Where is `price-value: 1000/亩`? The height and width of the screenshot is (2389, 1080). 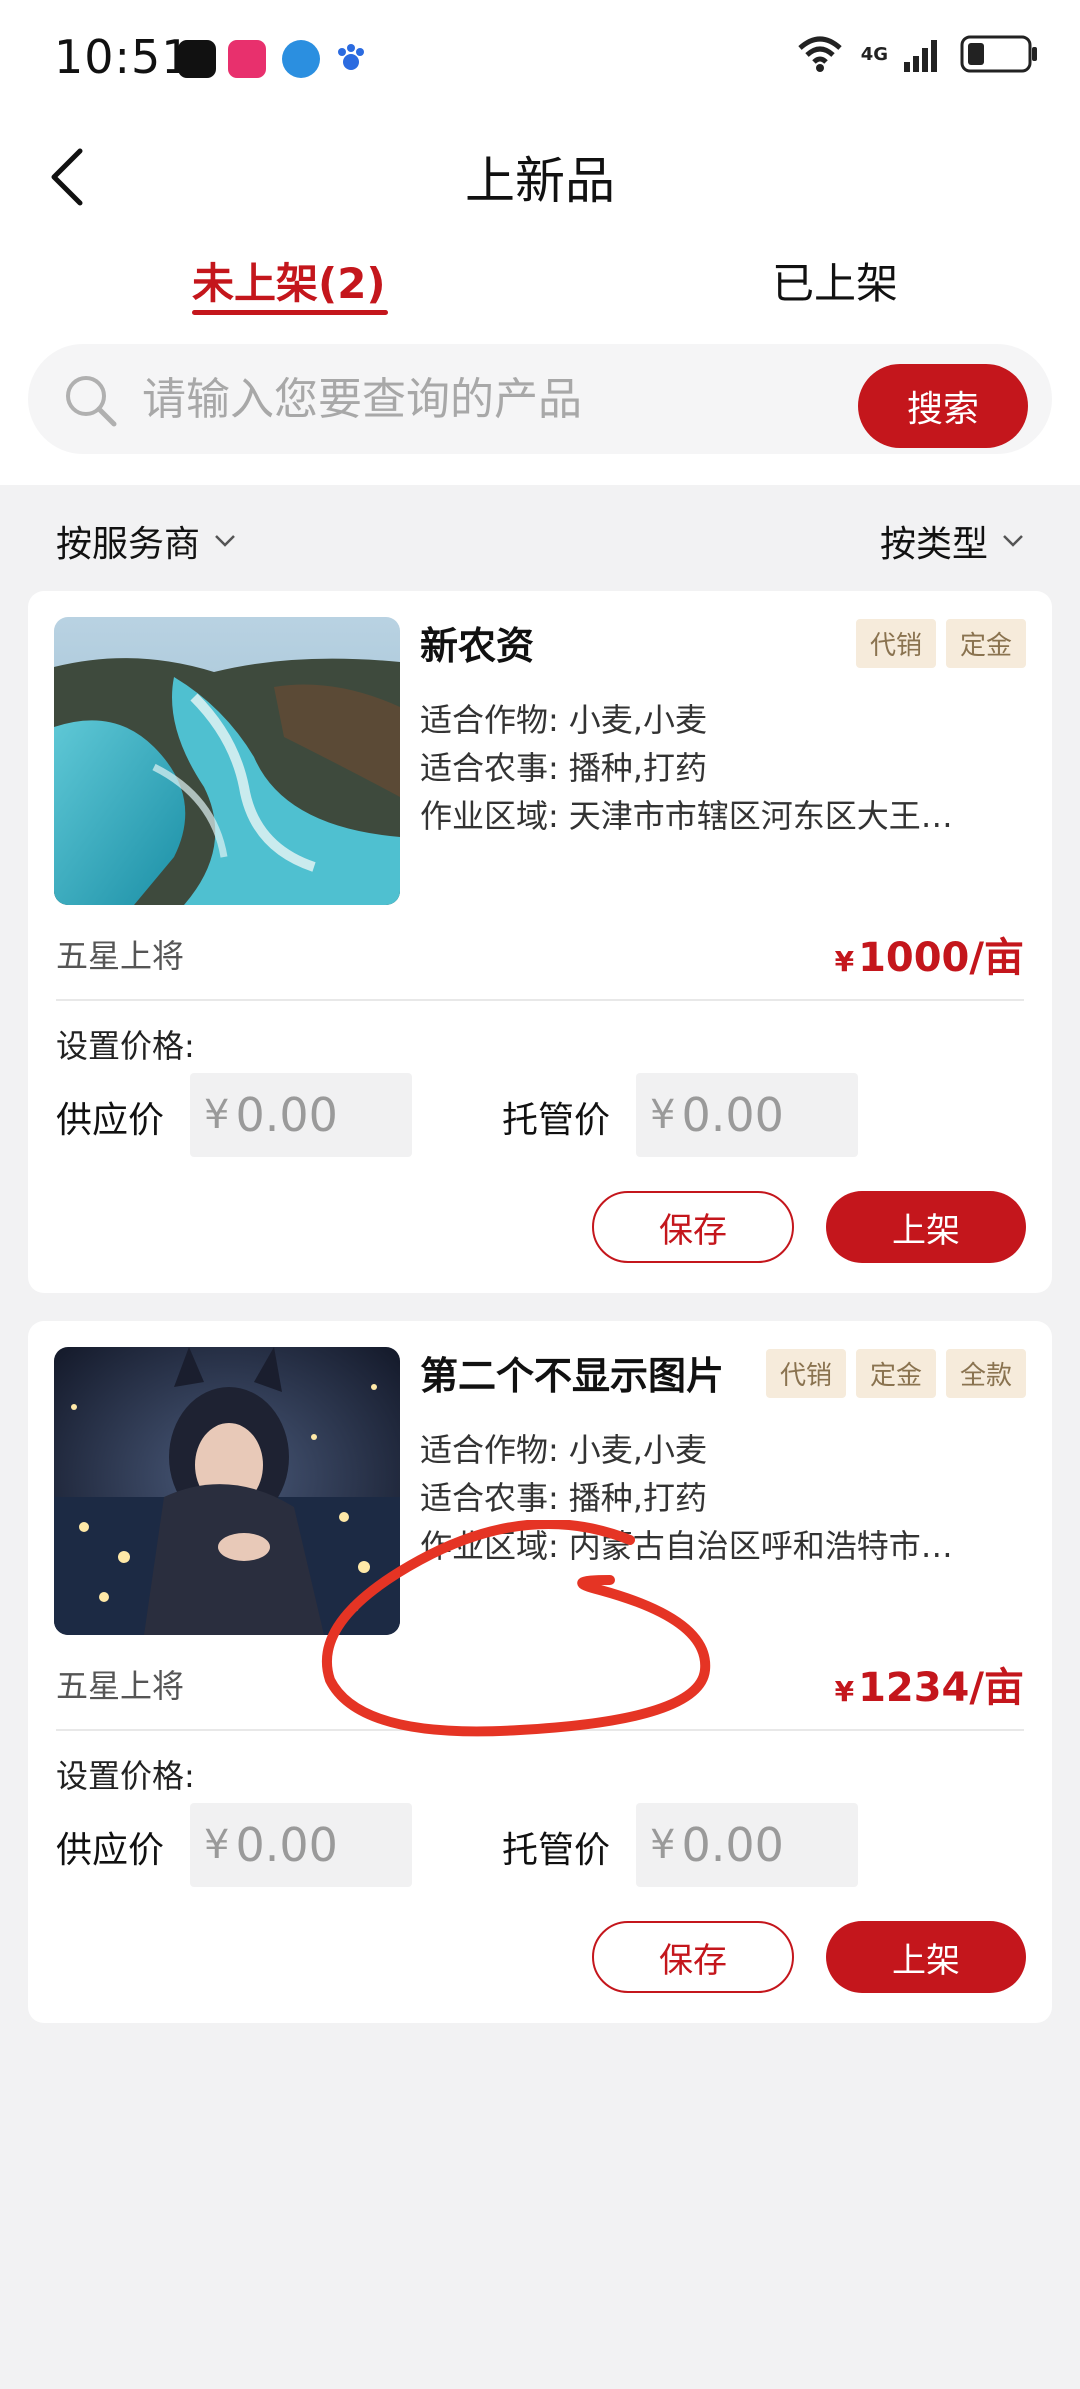
price-value: 1000/亩 is located at coordinates (941, 958).